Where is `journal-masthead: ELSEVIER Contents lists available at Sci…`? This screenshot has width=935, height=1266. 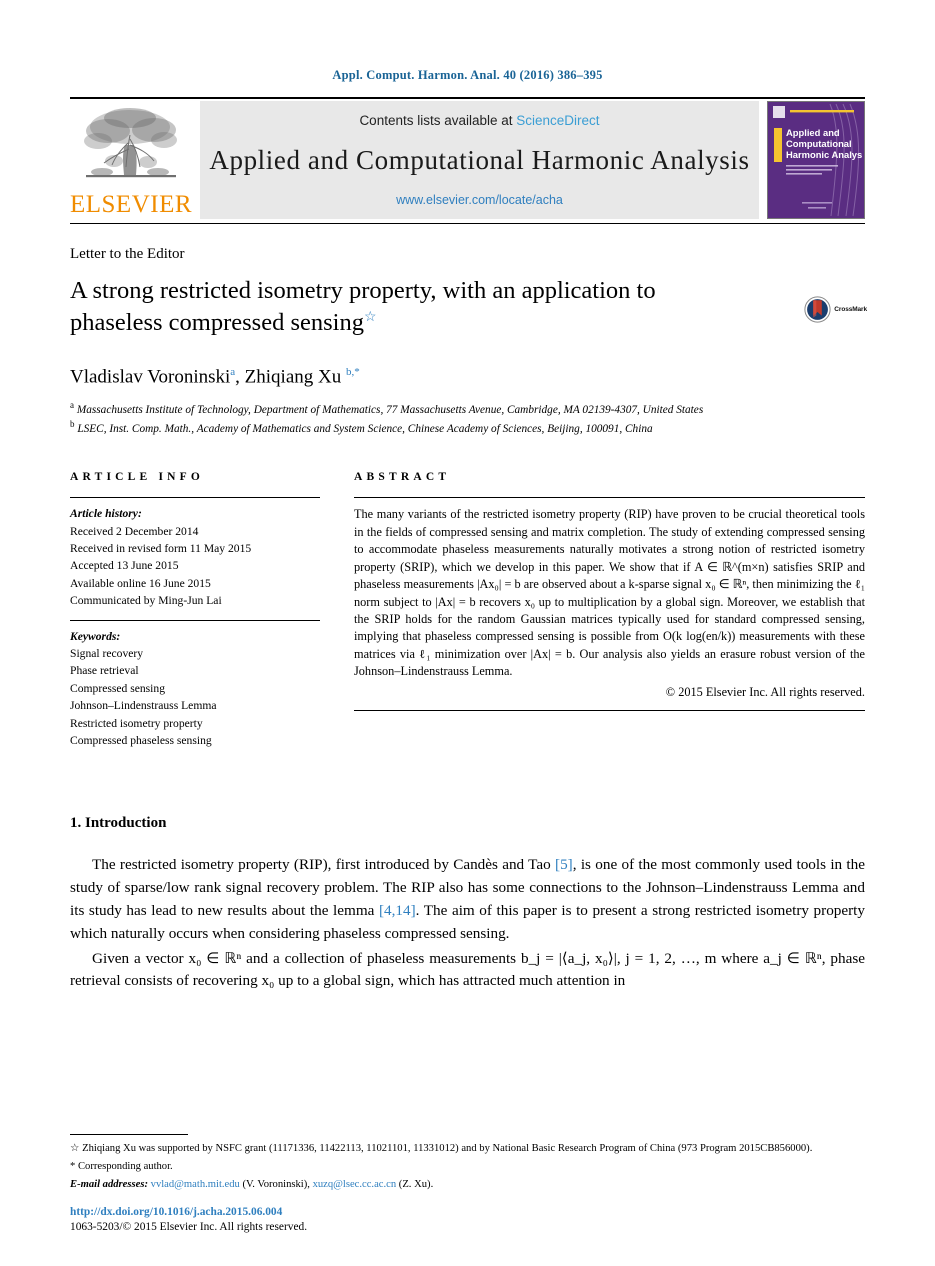
journal-masthead: ELSEVIER Contents lists available at Sci… is located at coordinates (467, 160).